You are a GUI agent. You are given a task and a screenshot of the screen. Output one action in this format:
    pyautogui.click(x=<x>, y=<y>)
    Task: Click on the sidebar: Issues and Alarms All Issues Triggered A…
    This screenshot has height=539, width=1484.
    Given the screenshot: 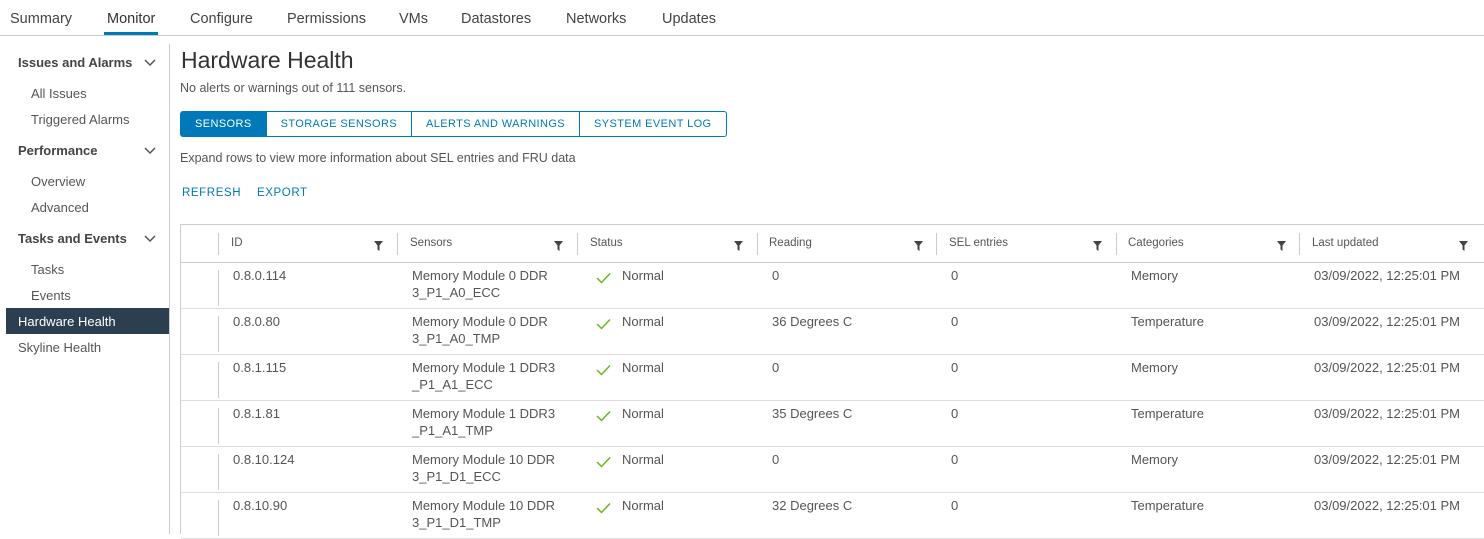 What is the action you would take?
    pyautogui.click(x=85, y=289)
    